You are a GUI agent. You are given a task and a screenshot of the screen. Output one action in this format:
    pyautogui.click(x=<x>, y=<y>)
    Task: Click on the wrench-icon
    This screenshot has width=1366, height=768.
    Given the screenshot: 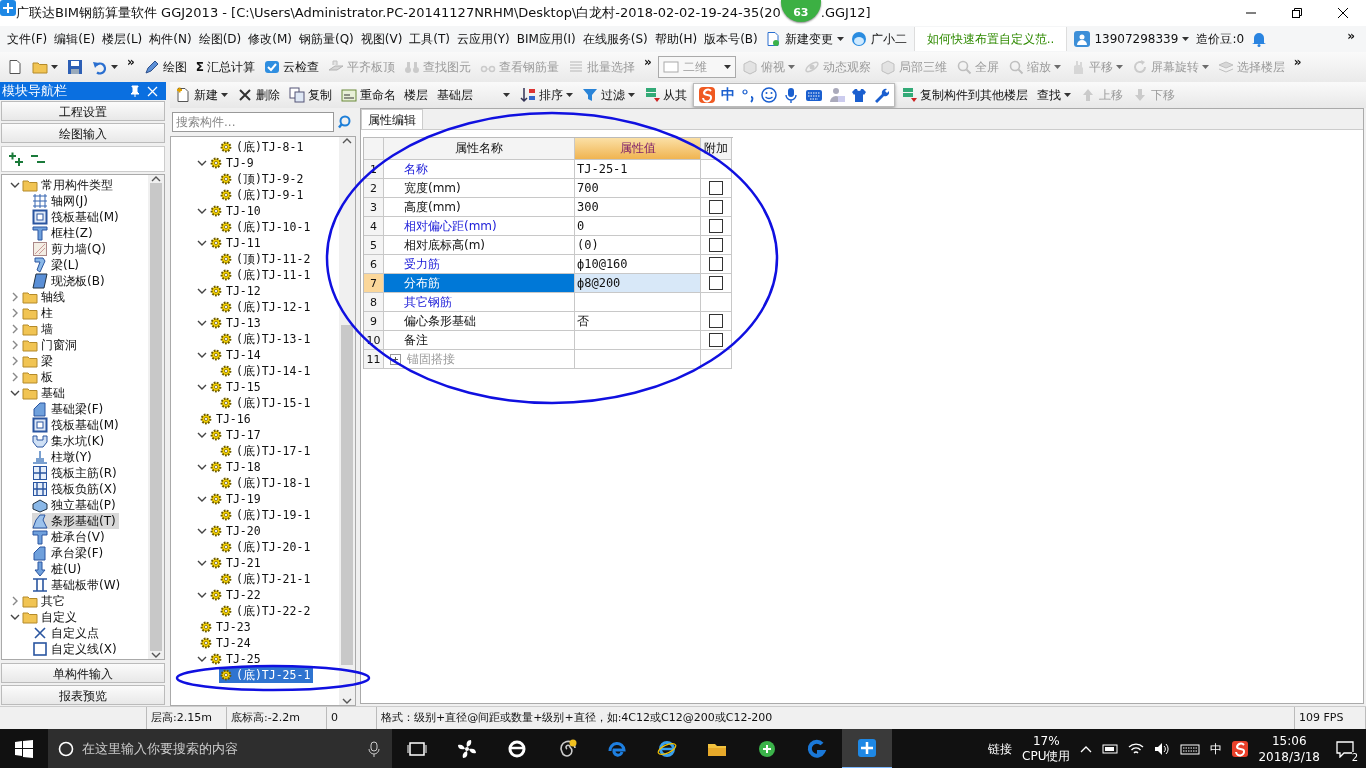 What is the action you would take?
    pyautogui.click(x=881, y=95)
    